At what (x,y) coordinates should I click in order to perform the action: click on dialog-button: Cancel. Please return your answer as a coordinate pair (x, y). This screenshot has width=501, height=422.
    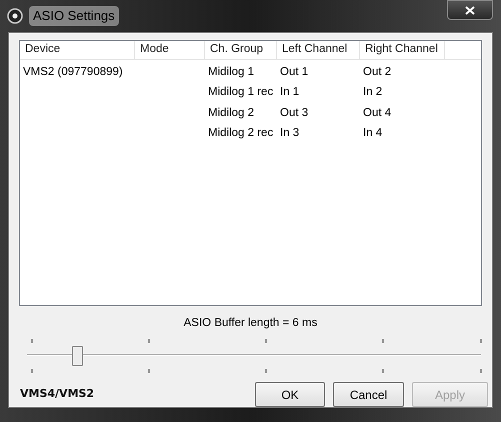
    Looking at the image, I should click on (368, 394).